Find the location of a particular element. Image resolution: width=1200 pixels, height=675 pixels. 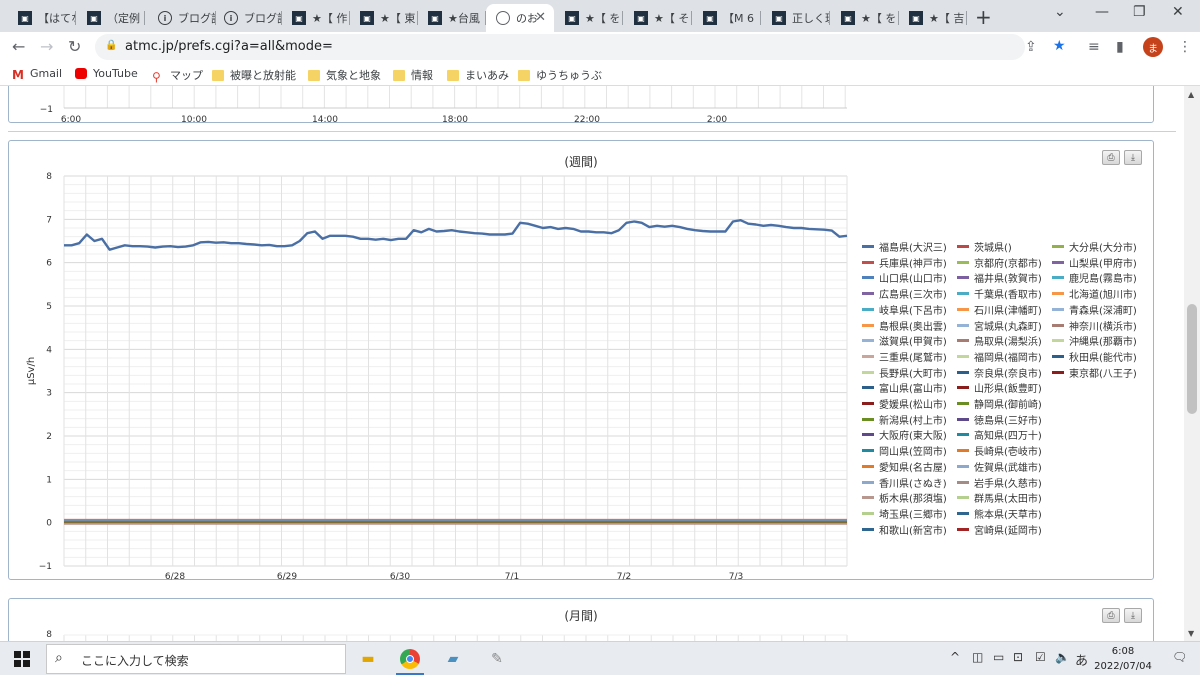

legend-item: 岩手県(久慈市) is located at coordinates (999, 482).